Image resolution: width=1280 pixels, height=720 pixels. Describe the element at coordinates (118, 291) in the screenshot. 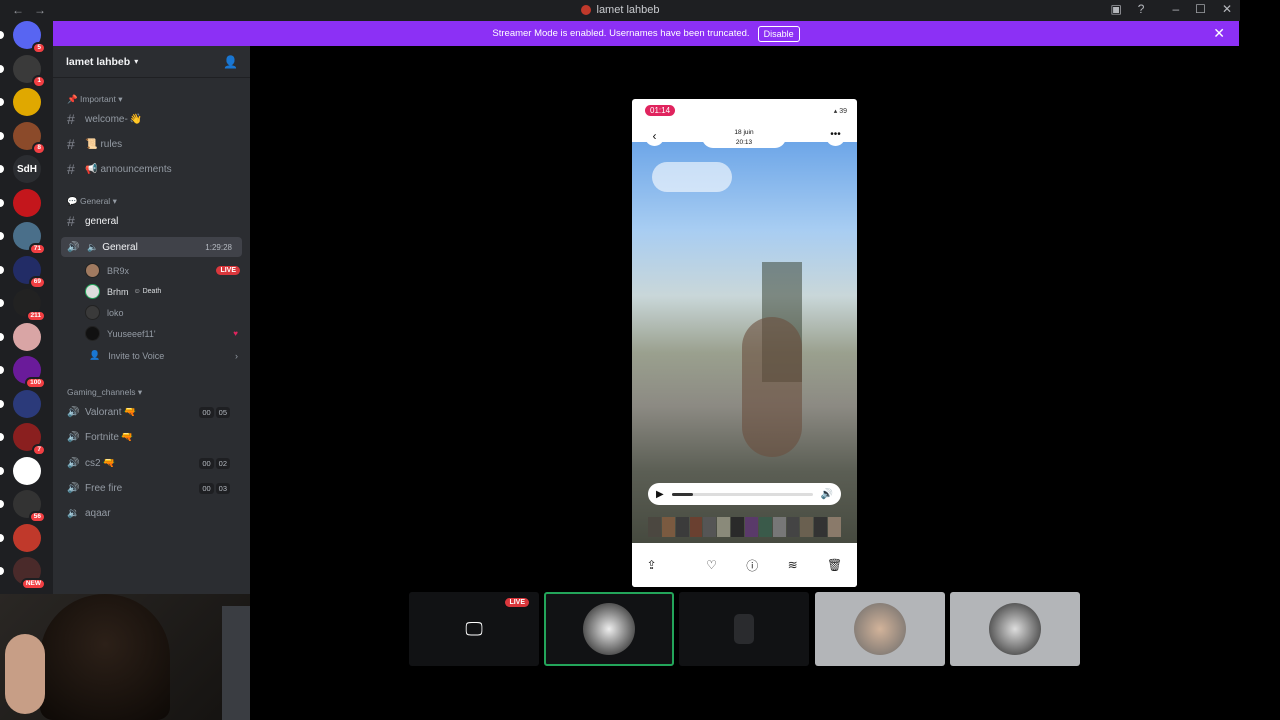

I see `voice-user-name: Brhm` at that location.